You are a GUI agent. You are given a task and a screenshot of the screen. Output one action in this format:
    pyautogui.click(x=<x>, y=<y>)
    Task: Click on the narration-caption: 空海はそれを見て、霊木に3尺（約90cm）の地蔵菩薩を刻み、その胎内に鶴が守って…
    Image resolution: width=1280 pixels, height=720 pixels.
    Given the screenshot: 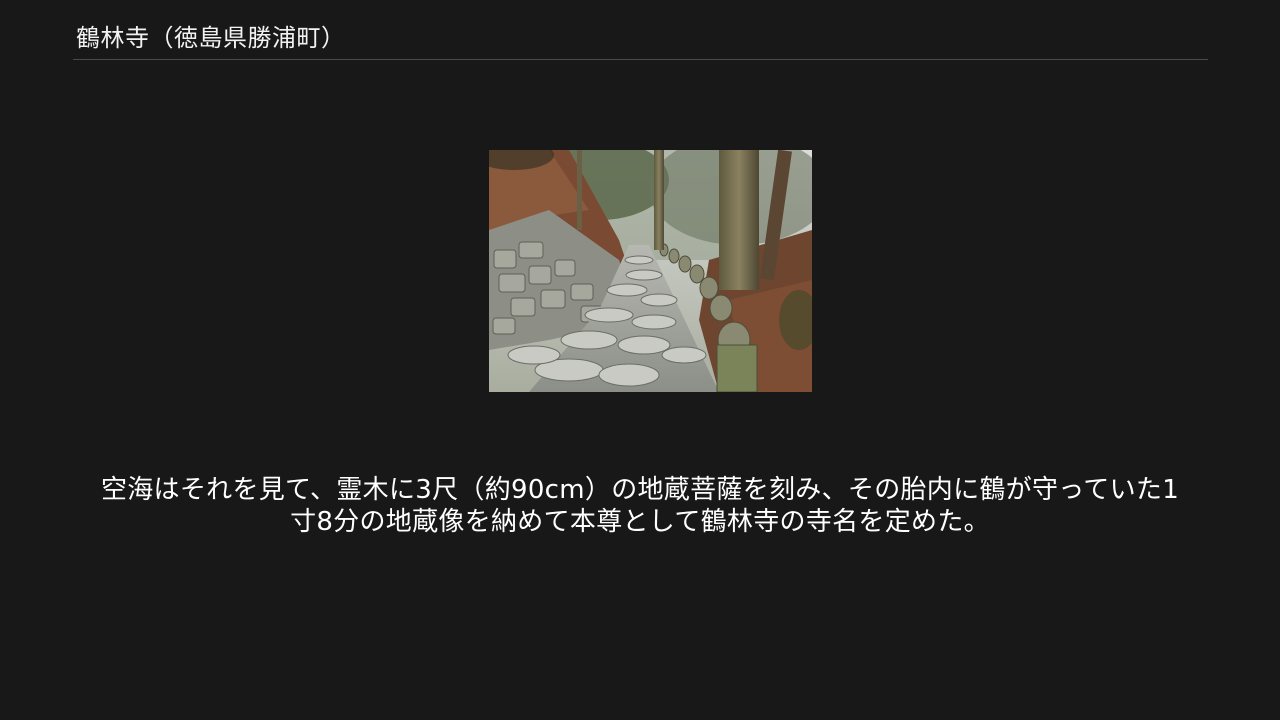 What is the action you would take?
    pyautogui.click(x=640, y=506)
    